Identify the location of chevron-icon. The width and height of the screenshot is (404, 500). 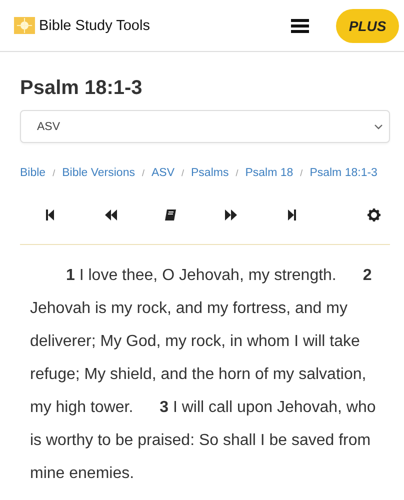
(378, 127).